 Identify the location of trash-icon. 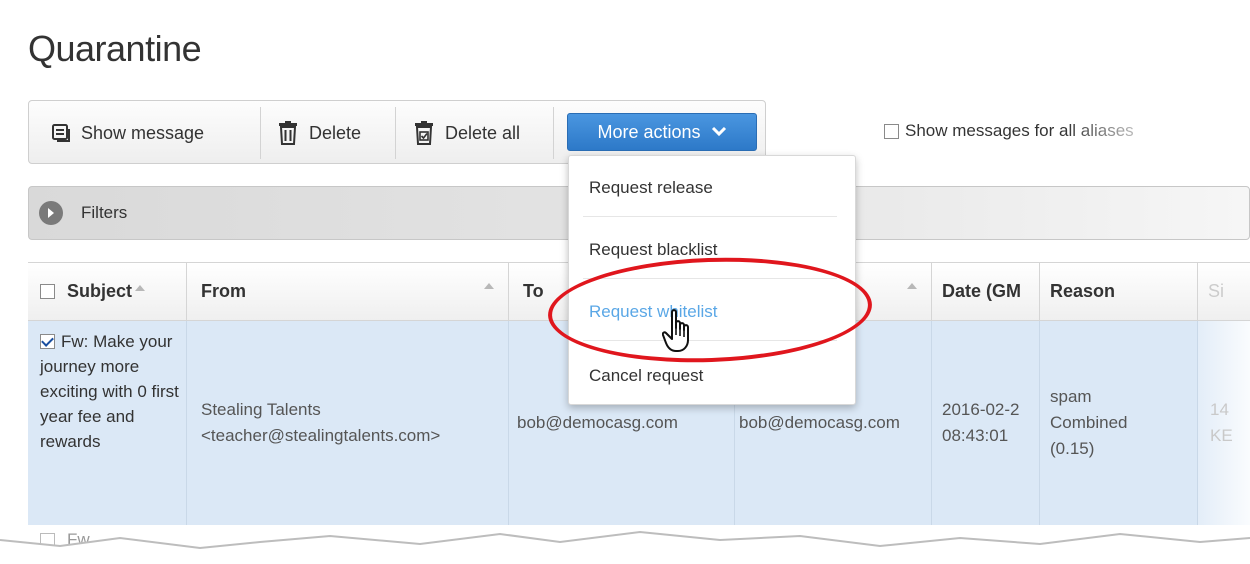
(288, 133).